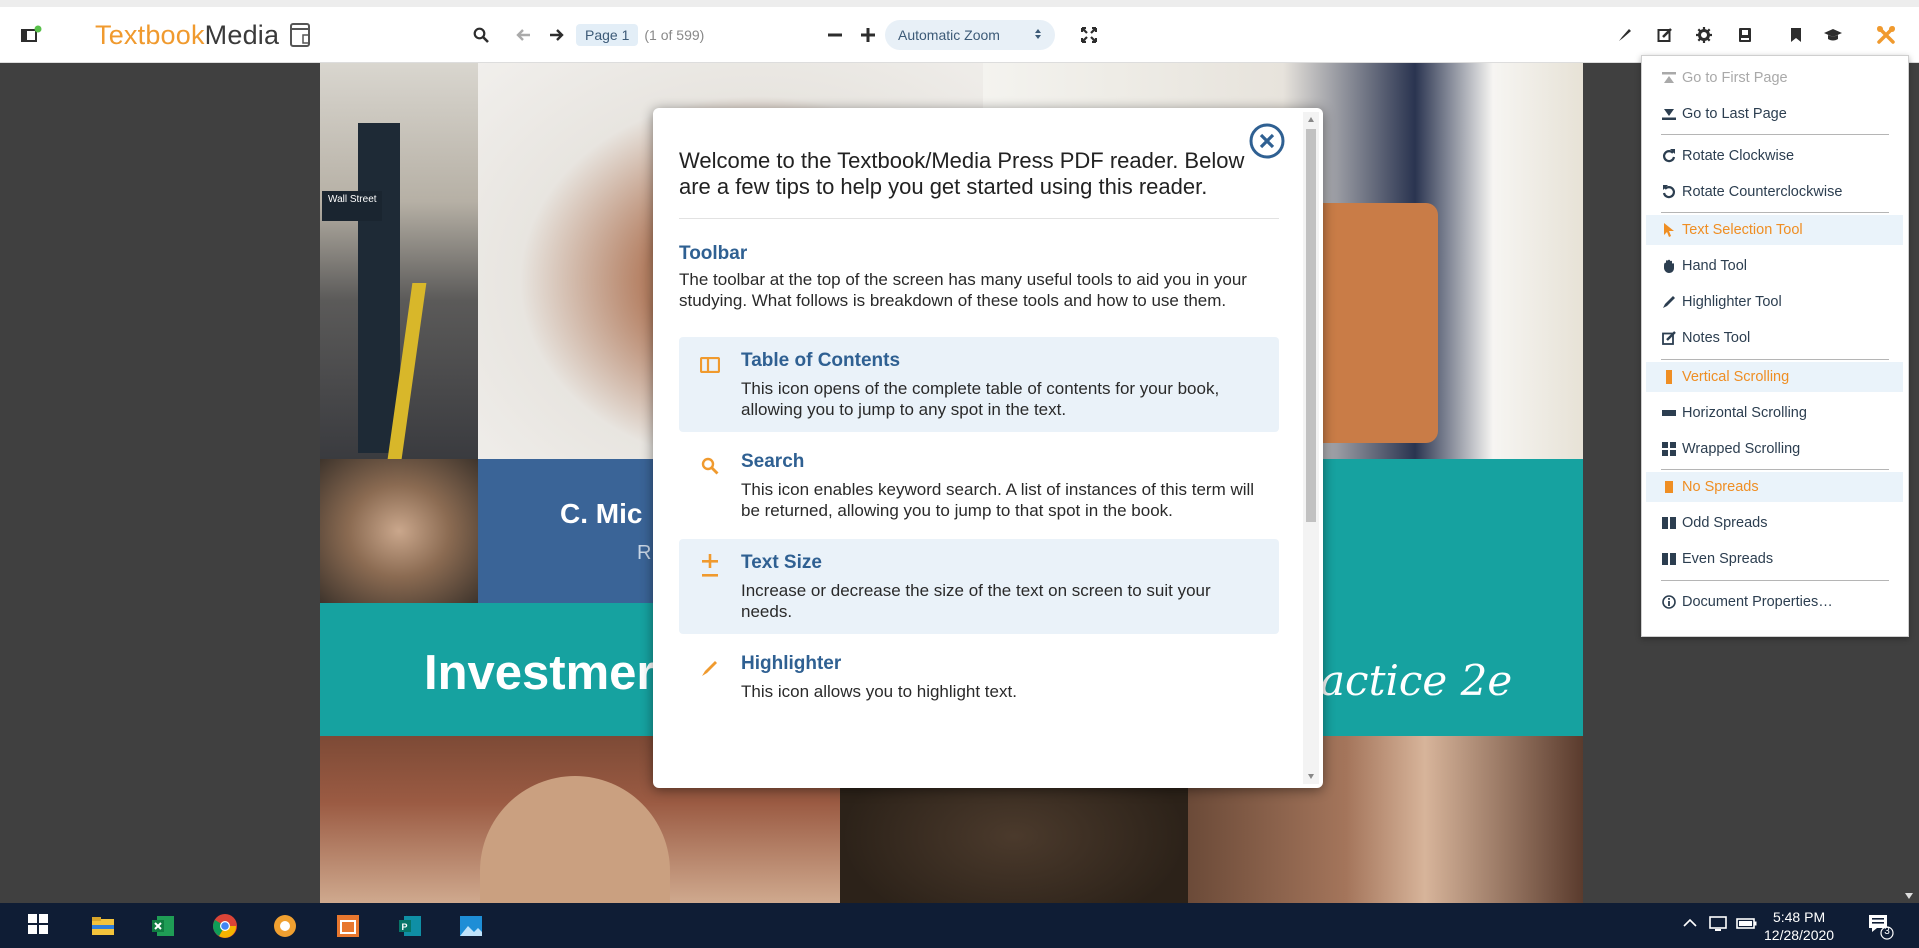  Describe the element at coordinates (1799, 935) in the screenshot. I see `clock-date: 12/28/2020` at that location.